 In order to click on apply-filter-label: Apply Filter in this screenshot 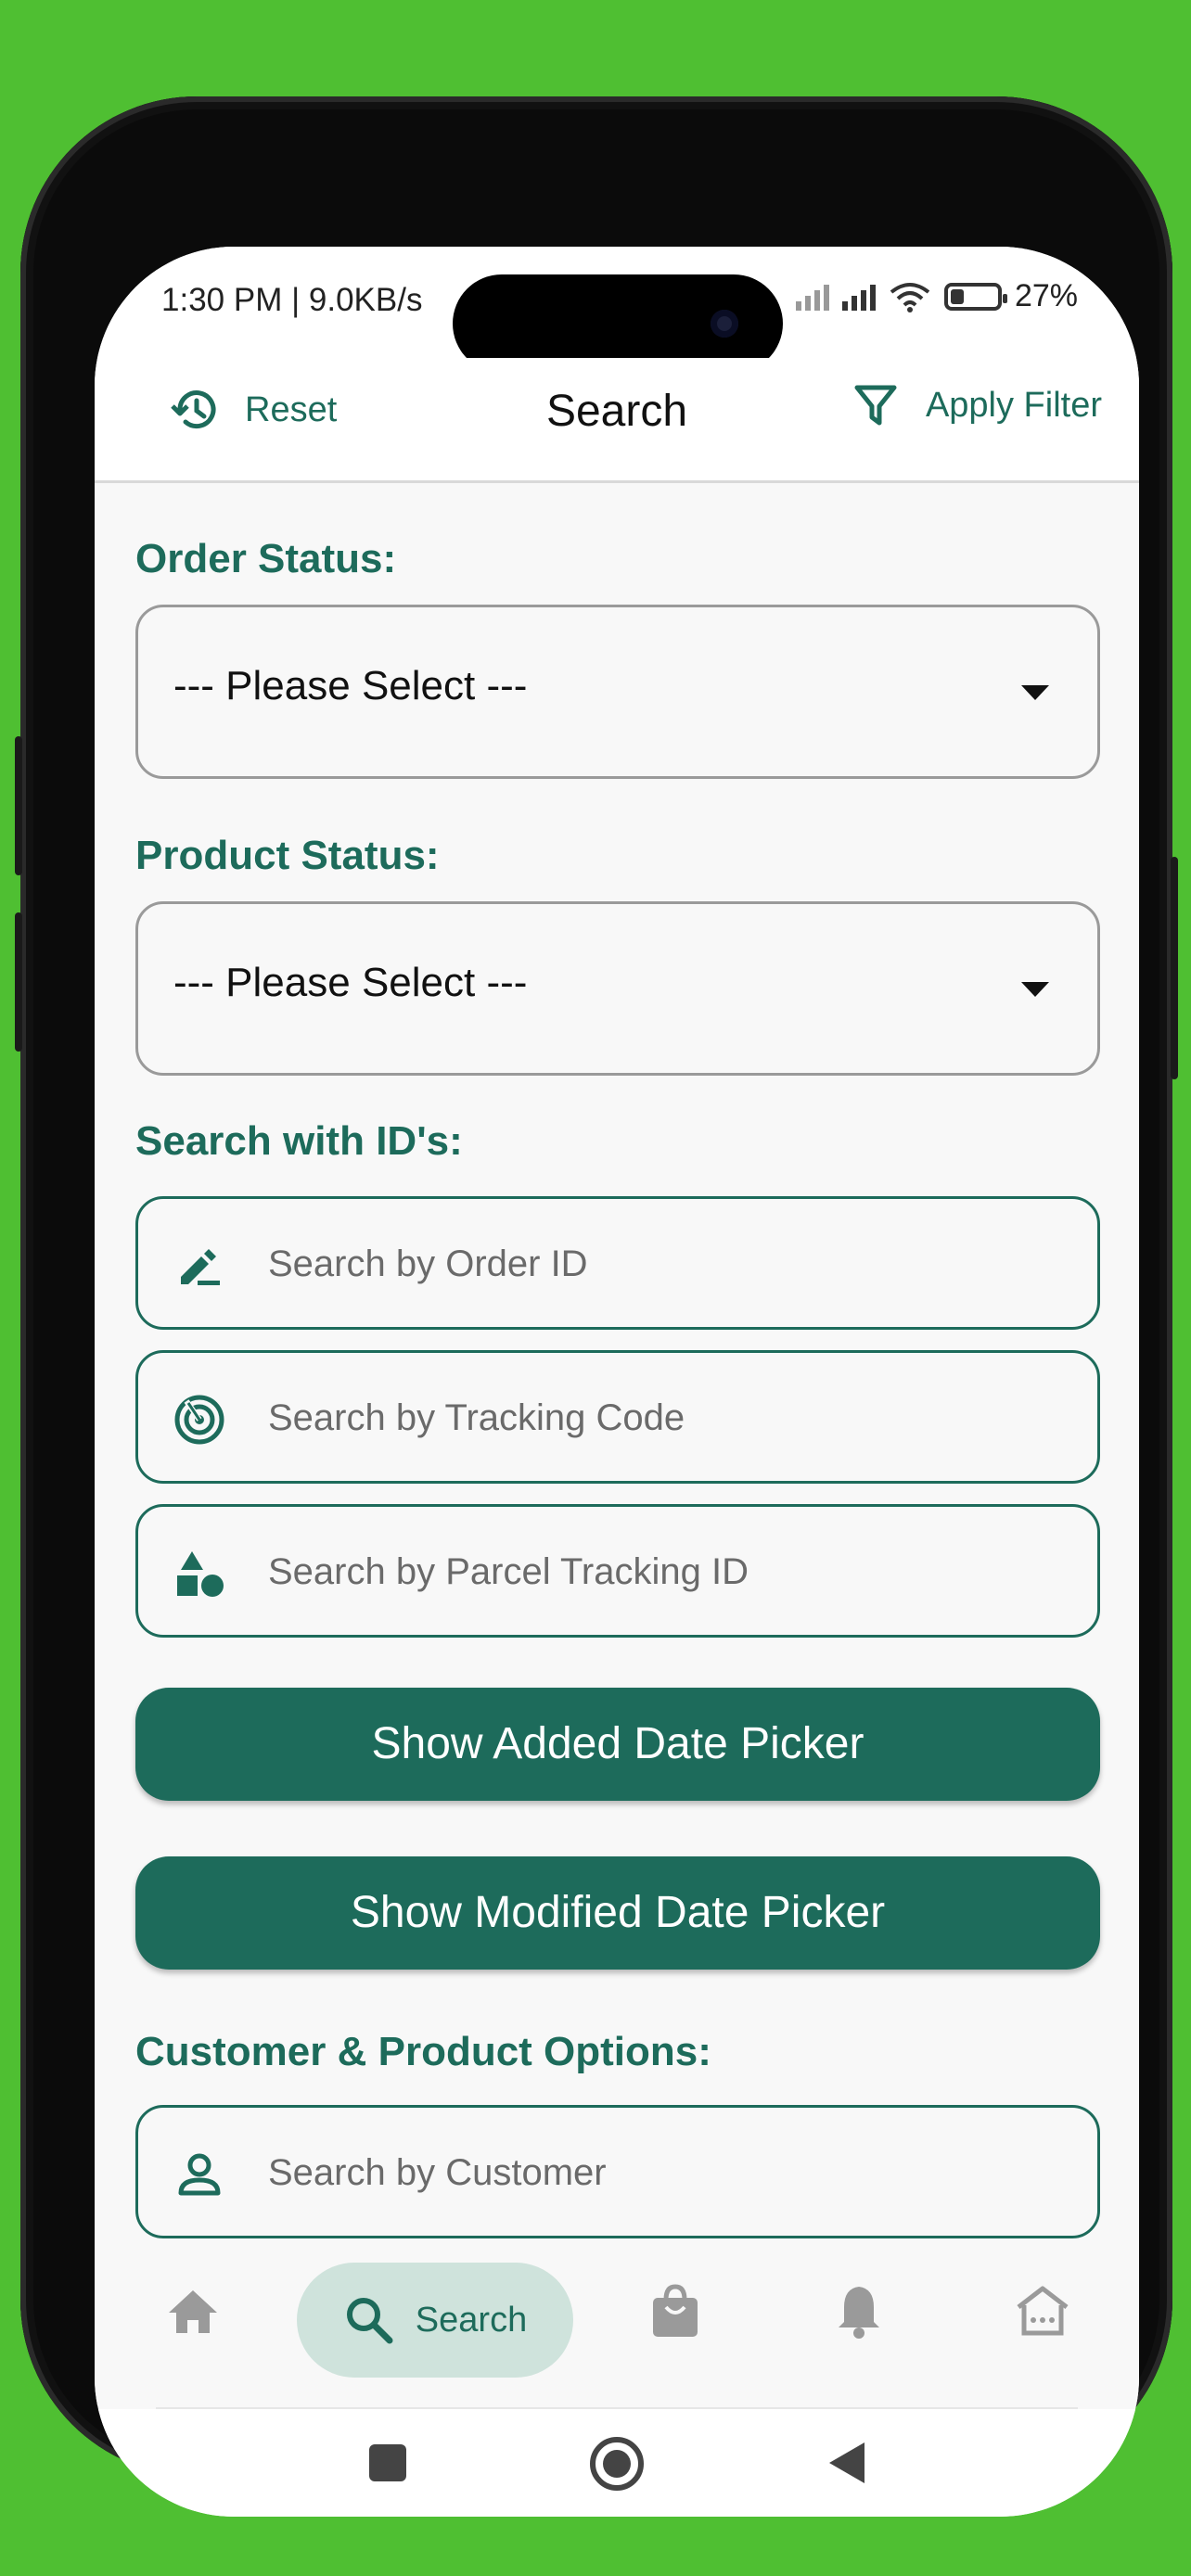, I will do `click(1014, 405)`.